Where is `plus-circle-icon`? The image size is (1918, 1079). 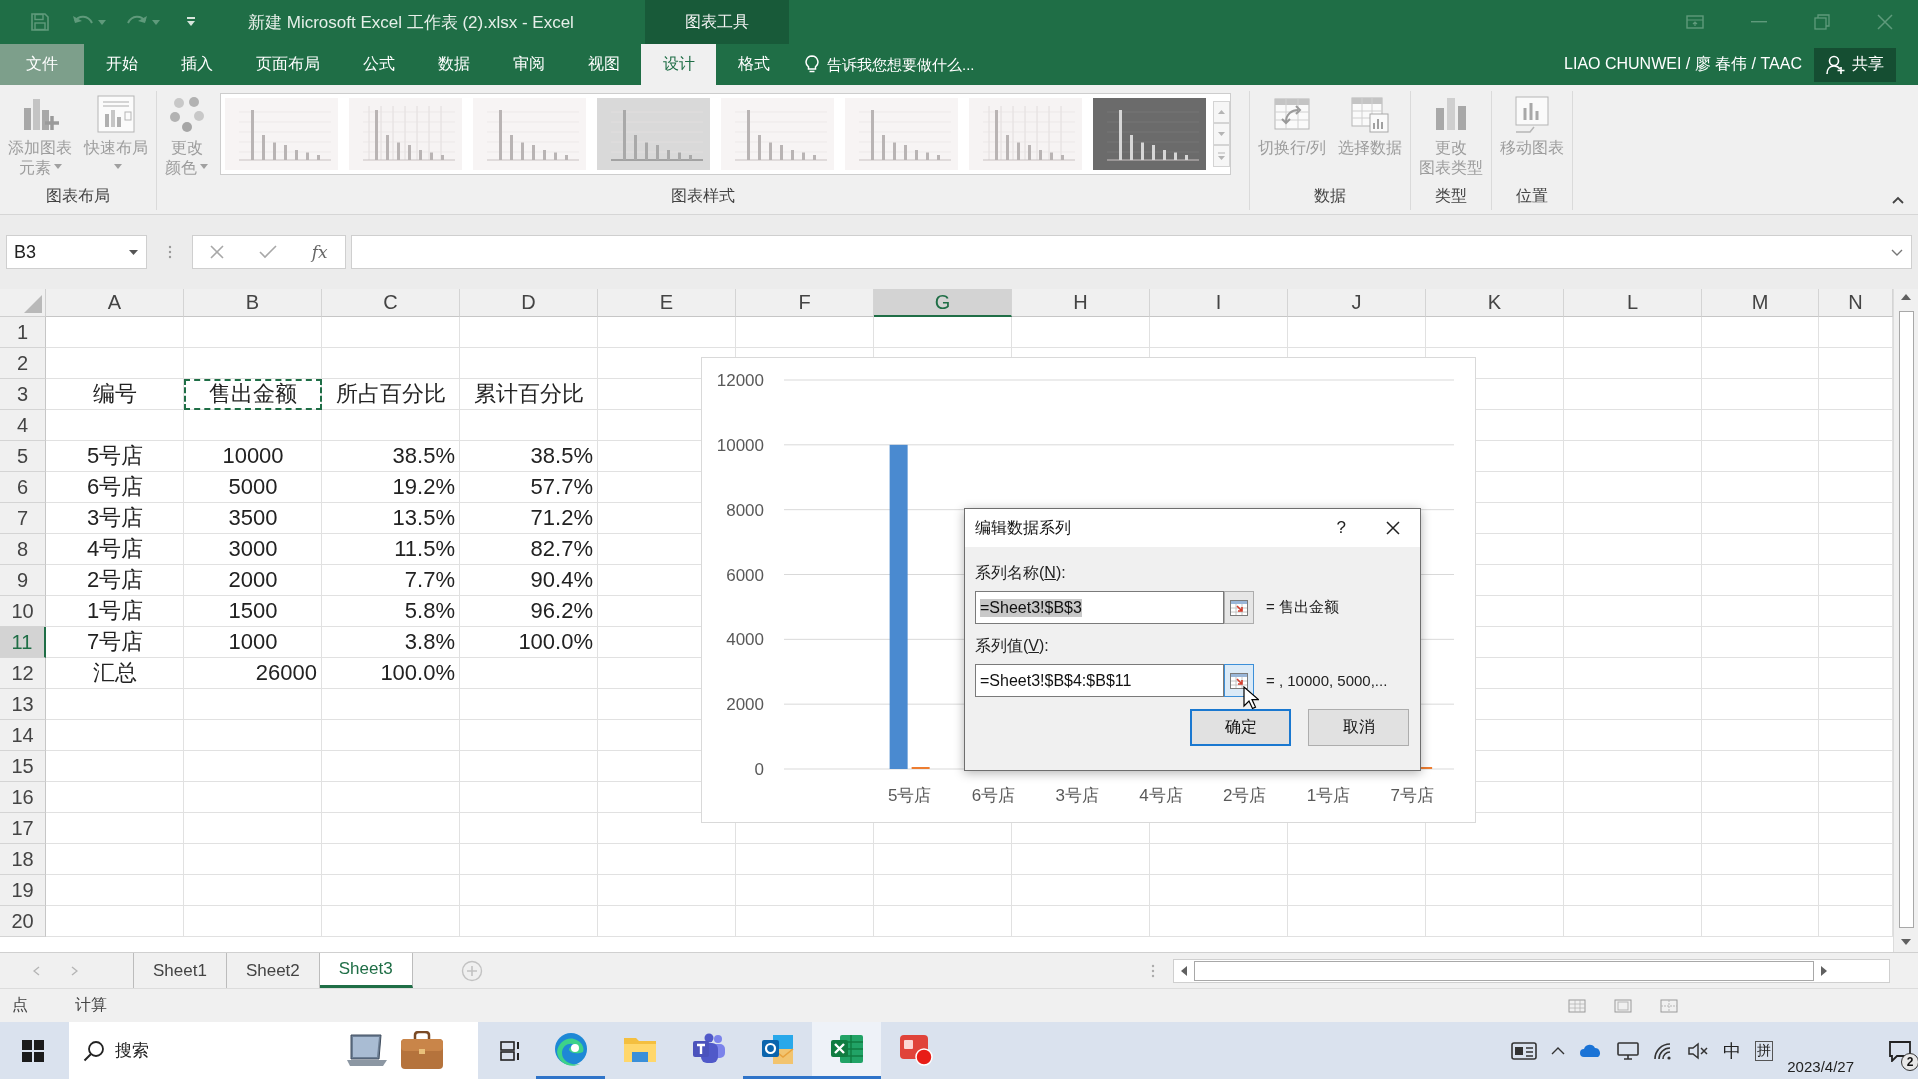 plus-circle-icon is located at coordinates (471, 970).